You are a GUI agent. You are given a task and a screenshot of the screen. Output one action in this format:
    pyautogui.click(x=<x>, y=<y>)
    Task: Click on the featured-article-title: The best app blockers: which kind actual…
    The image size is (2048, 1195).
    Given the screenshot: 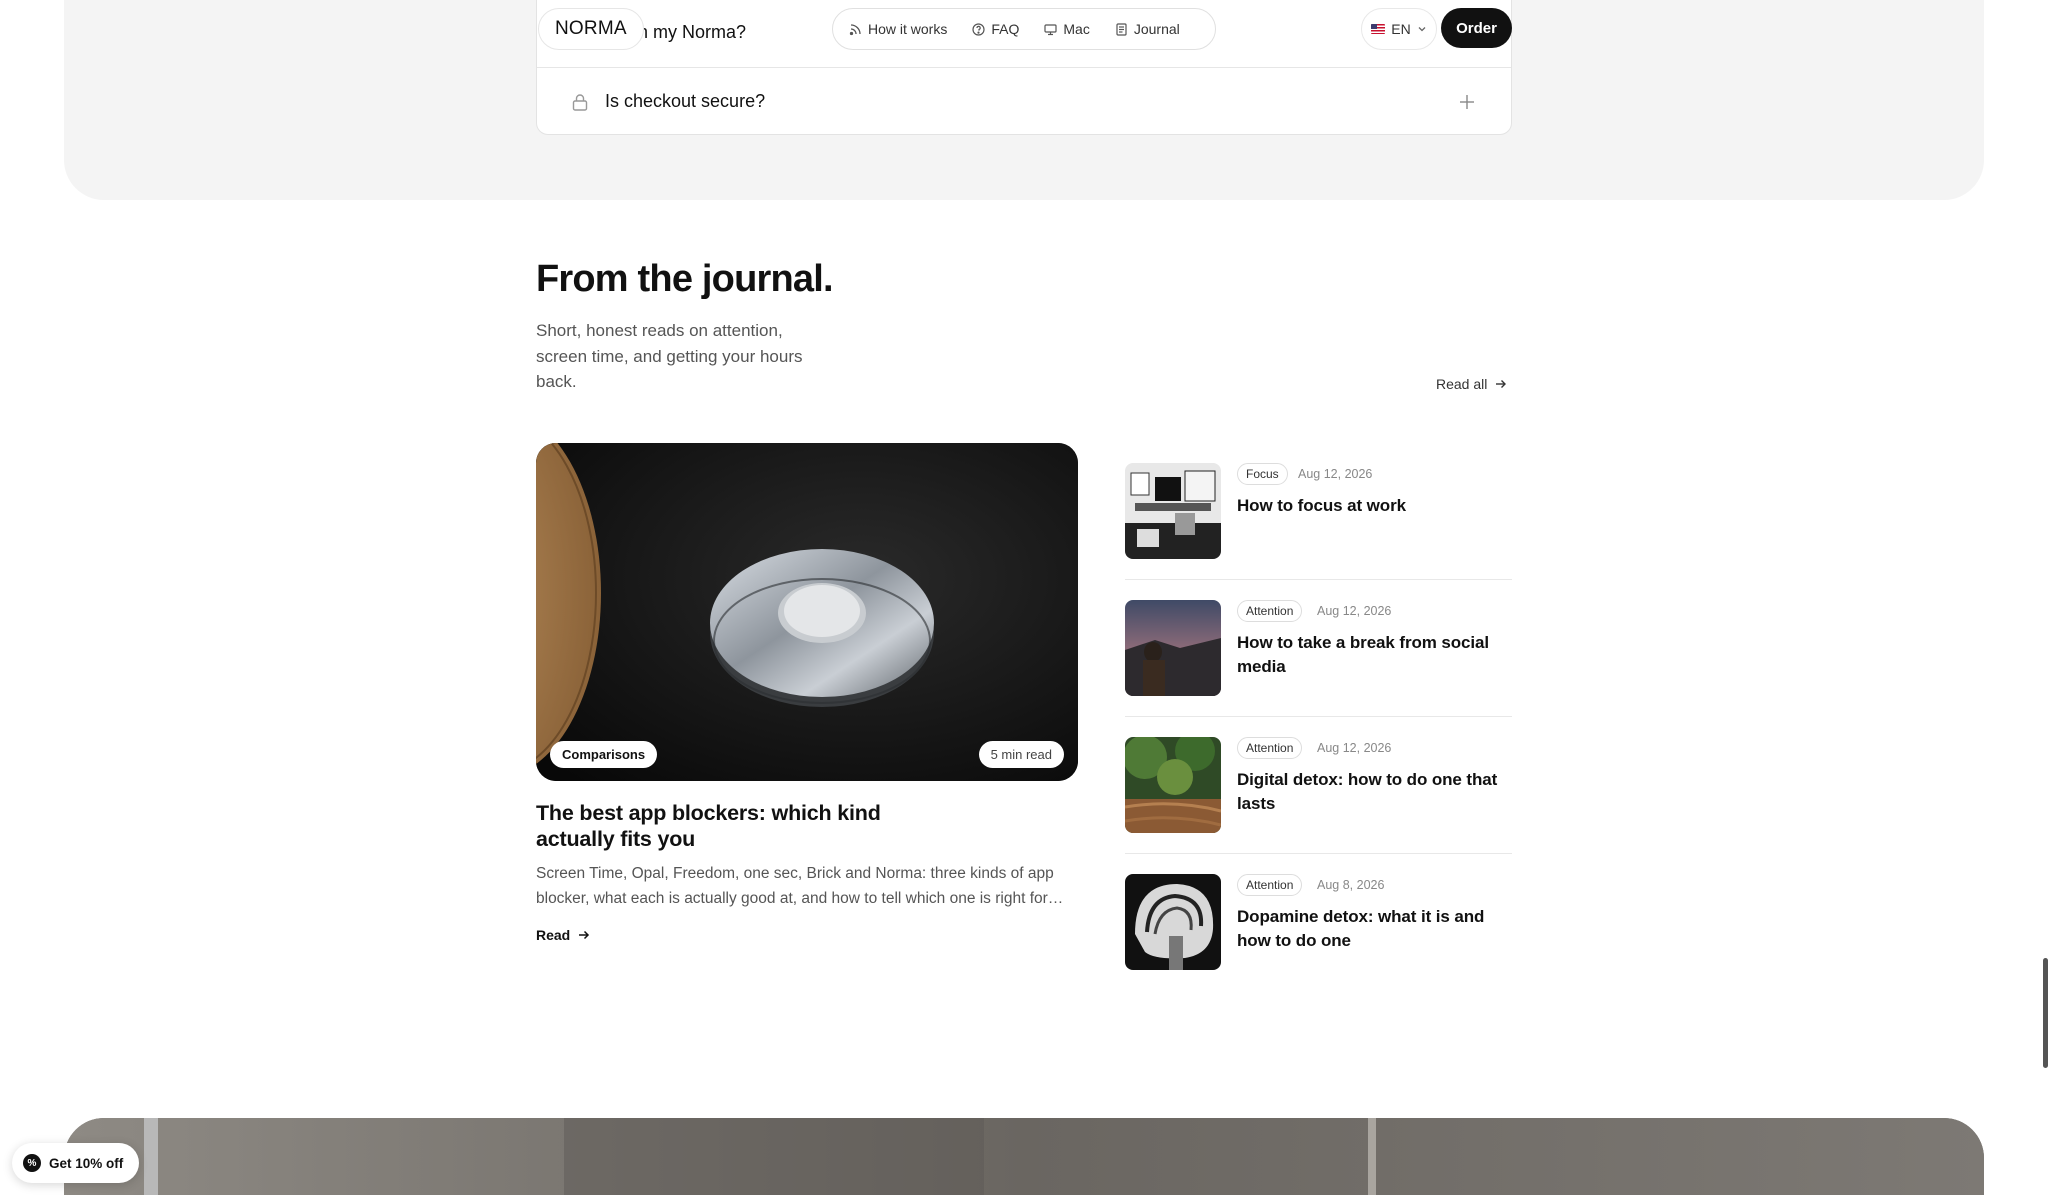 What is the action you would take?
    pyautogui.click(x=746, y=826)
    